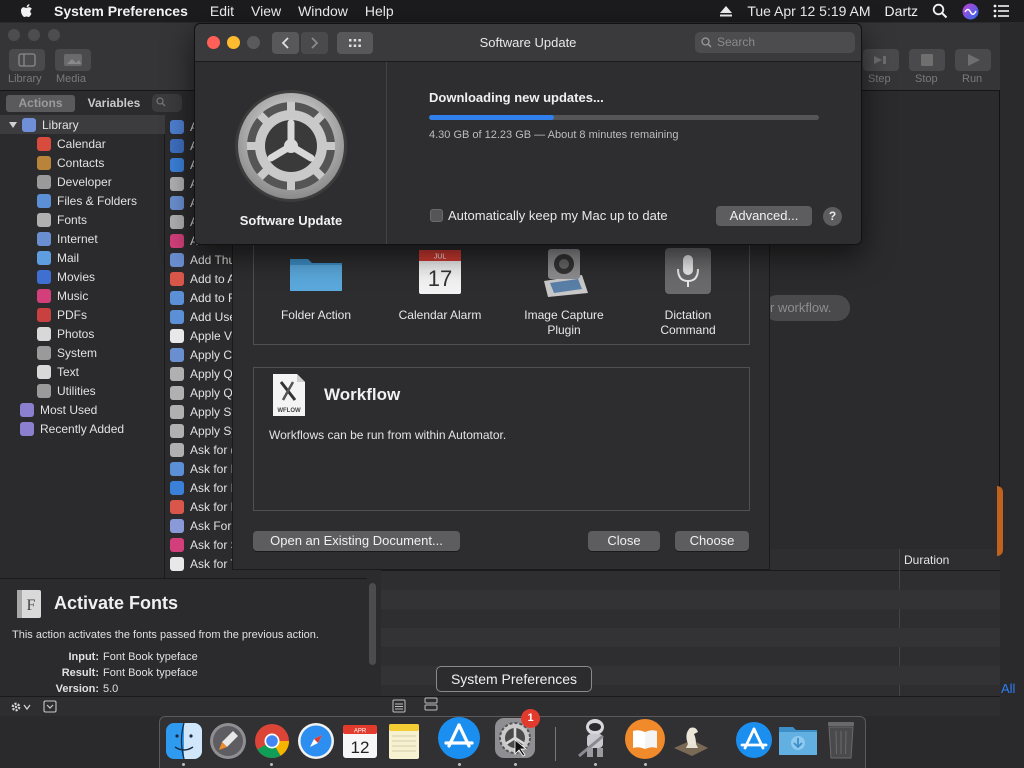 This screenshot has height=768, width=1024. Describe the element at coordinates (82, 162) in the screenshot. I see `library-category-row: Contacts` at that location.